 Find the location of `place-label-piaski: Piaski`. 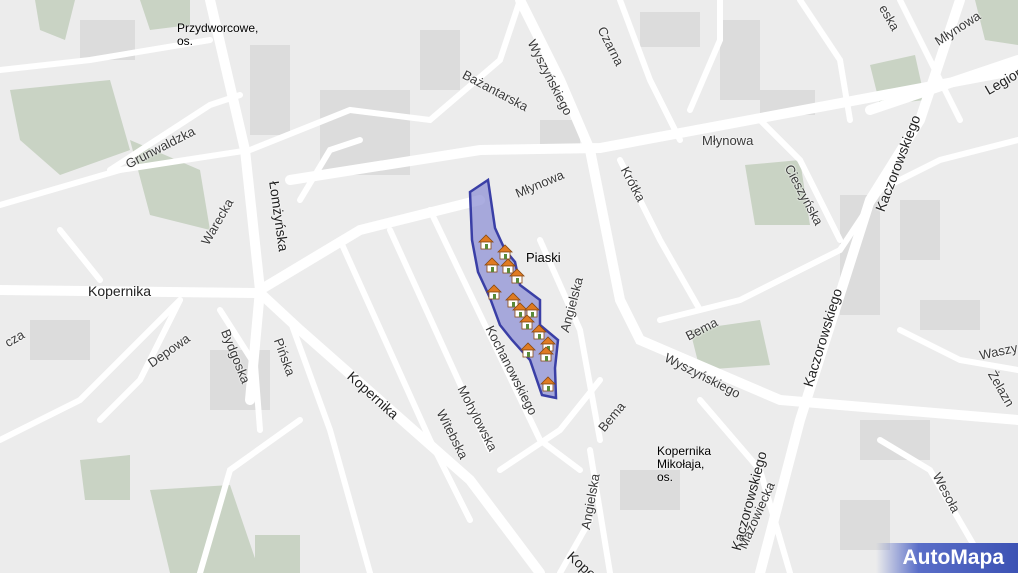

place-label-piaski: Piaski is located at coordinates (543, 257).